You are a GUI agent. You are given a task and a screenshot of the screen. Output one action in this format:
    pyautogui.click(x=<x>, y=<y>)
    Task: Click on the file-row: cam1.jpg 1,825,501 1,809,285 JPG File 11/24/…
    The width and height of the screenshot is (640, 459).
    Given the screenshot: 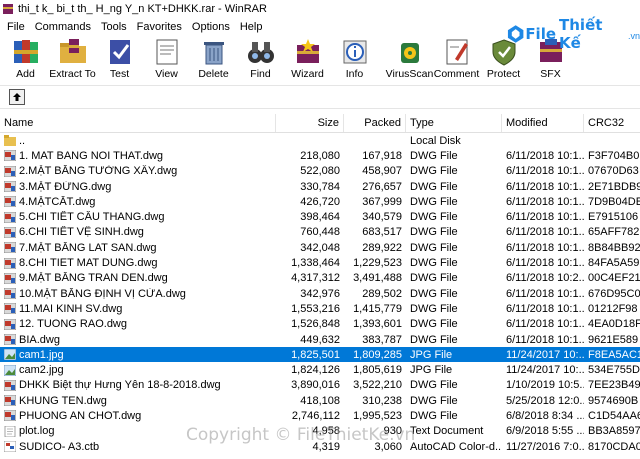 What is the action you would take?
    pyautogui.click(x=320, y=355)
    